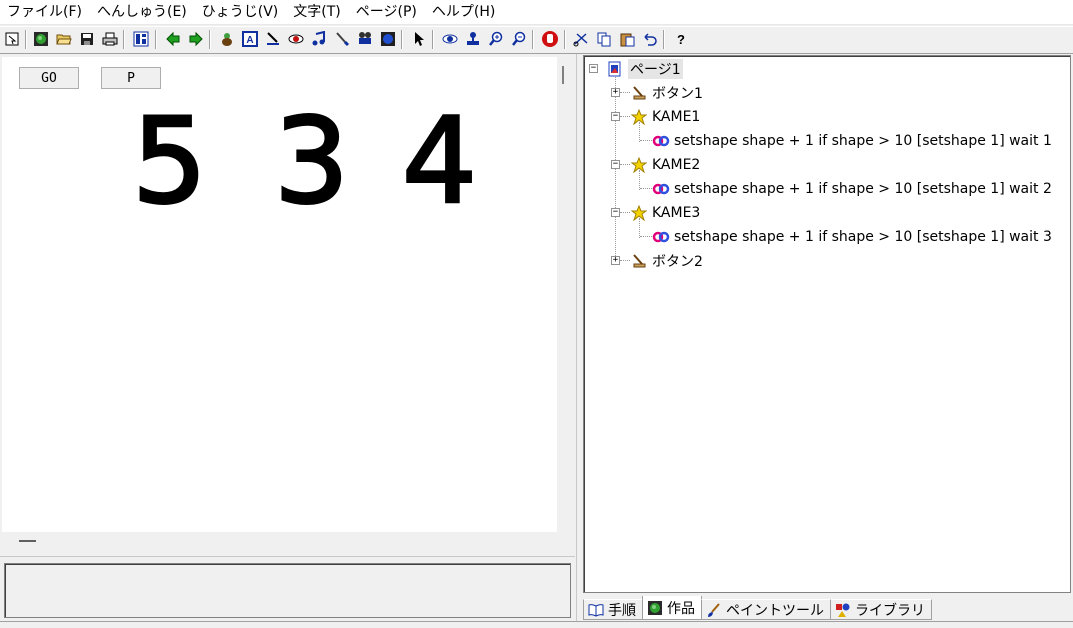 The height and width of the screenshot is (628, 1073). I want to click on tab-library: ライブラリ, so click(881, 609).